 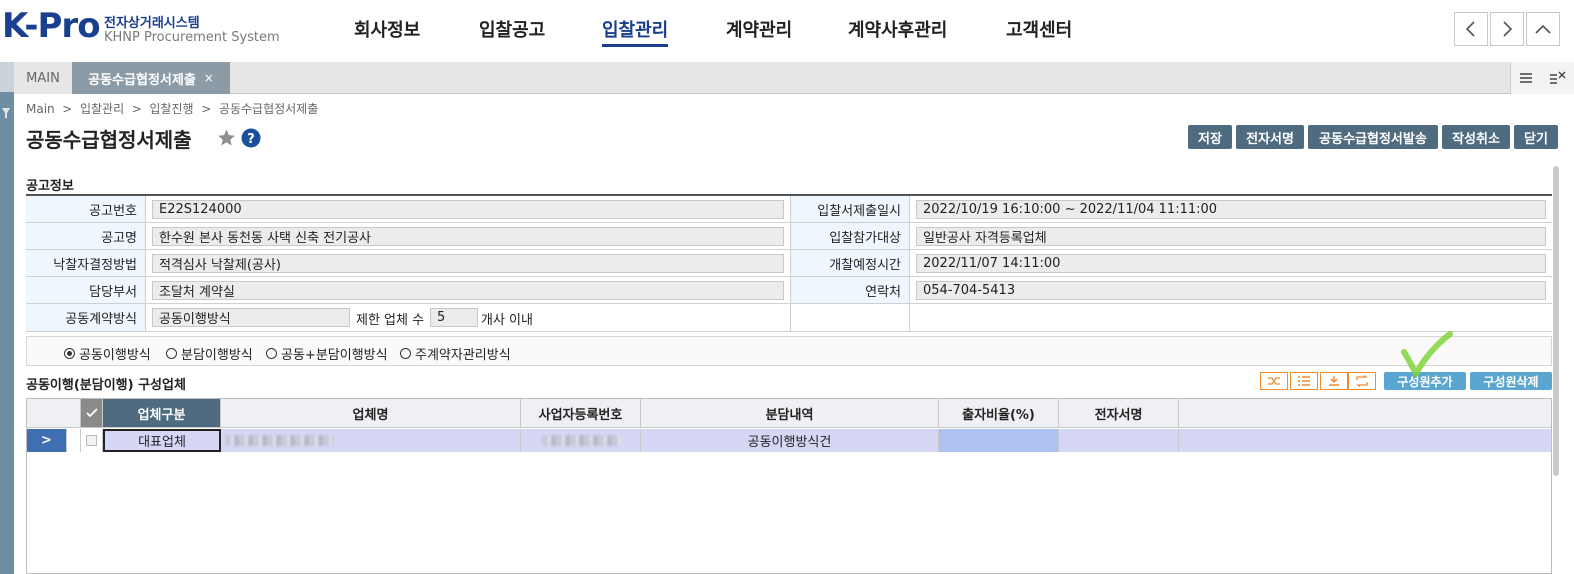 I want to click on row-biz-no-cell, so click(x=581, y=440).